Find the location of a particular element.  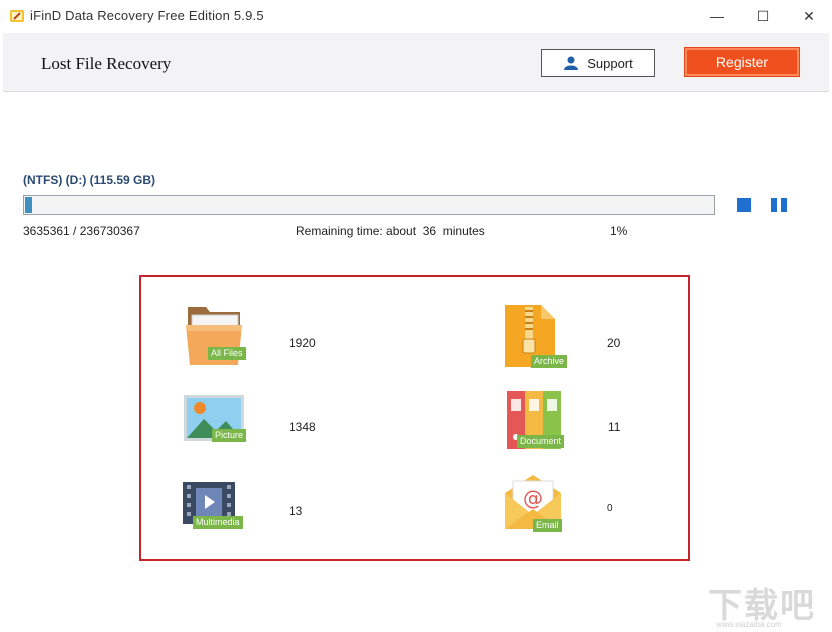

scanned-count: 3635361 / 236730367 is located at coordinates (81, 231).